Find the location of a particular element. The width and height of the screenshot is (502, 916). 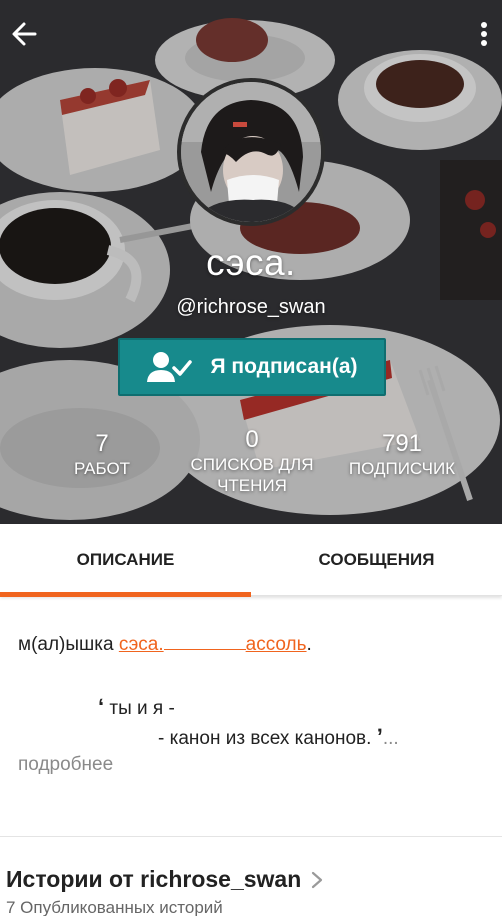

arrow-left-icon is located at coordinates (24, 34).